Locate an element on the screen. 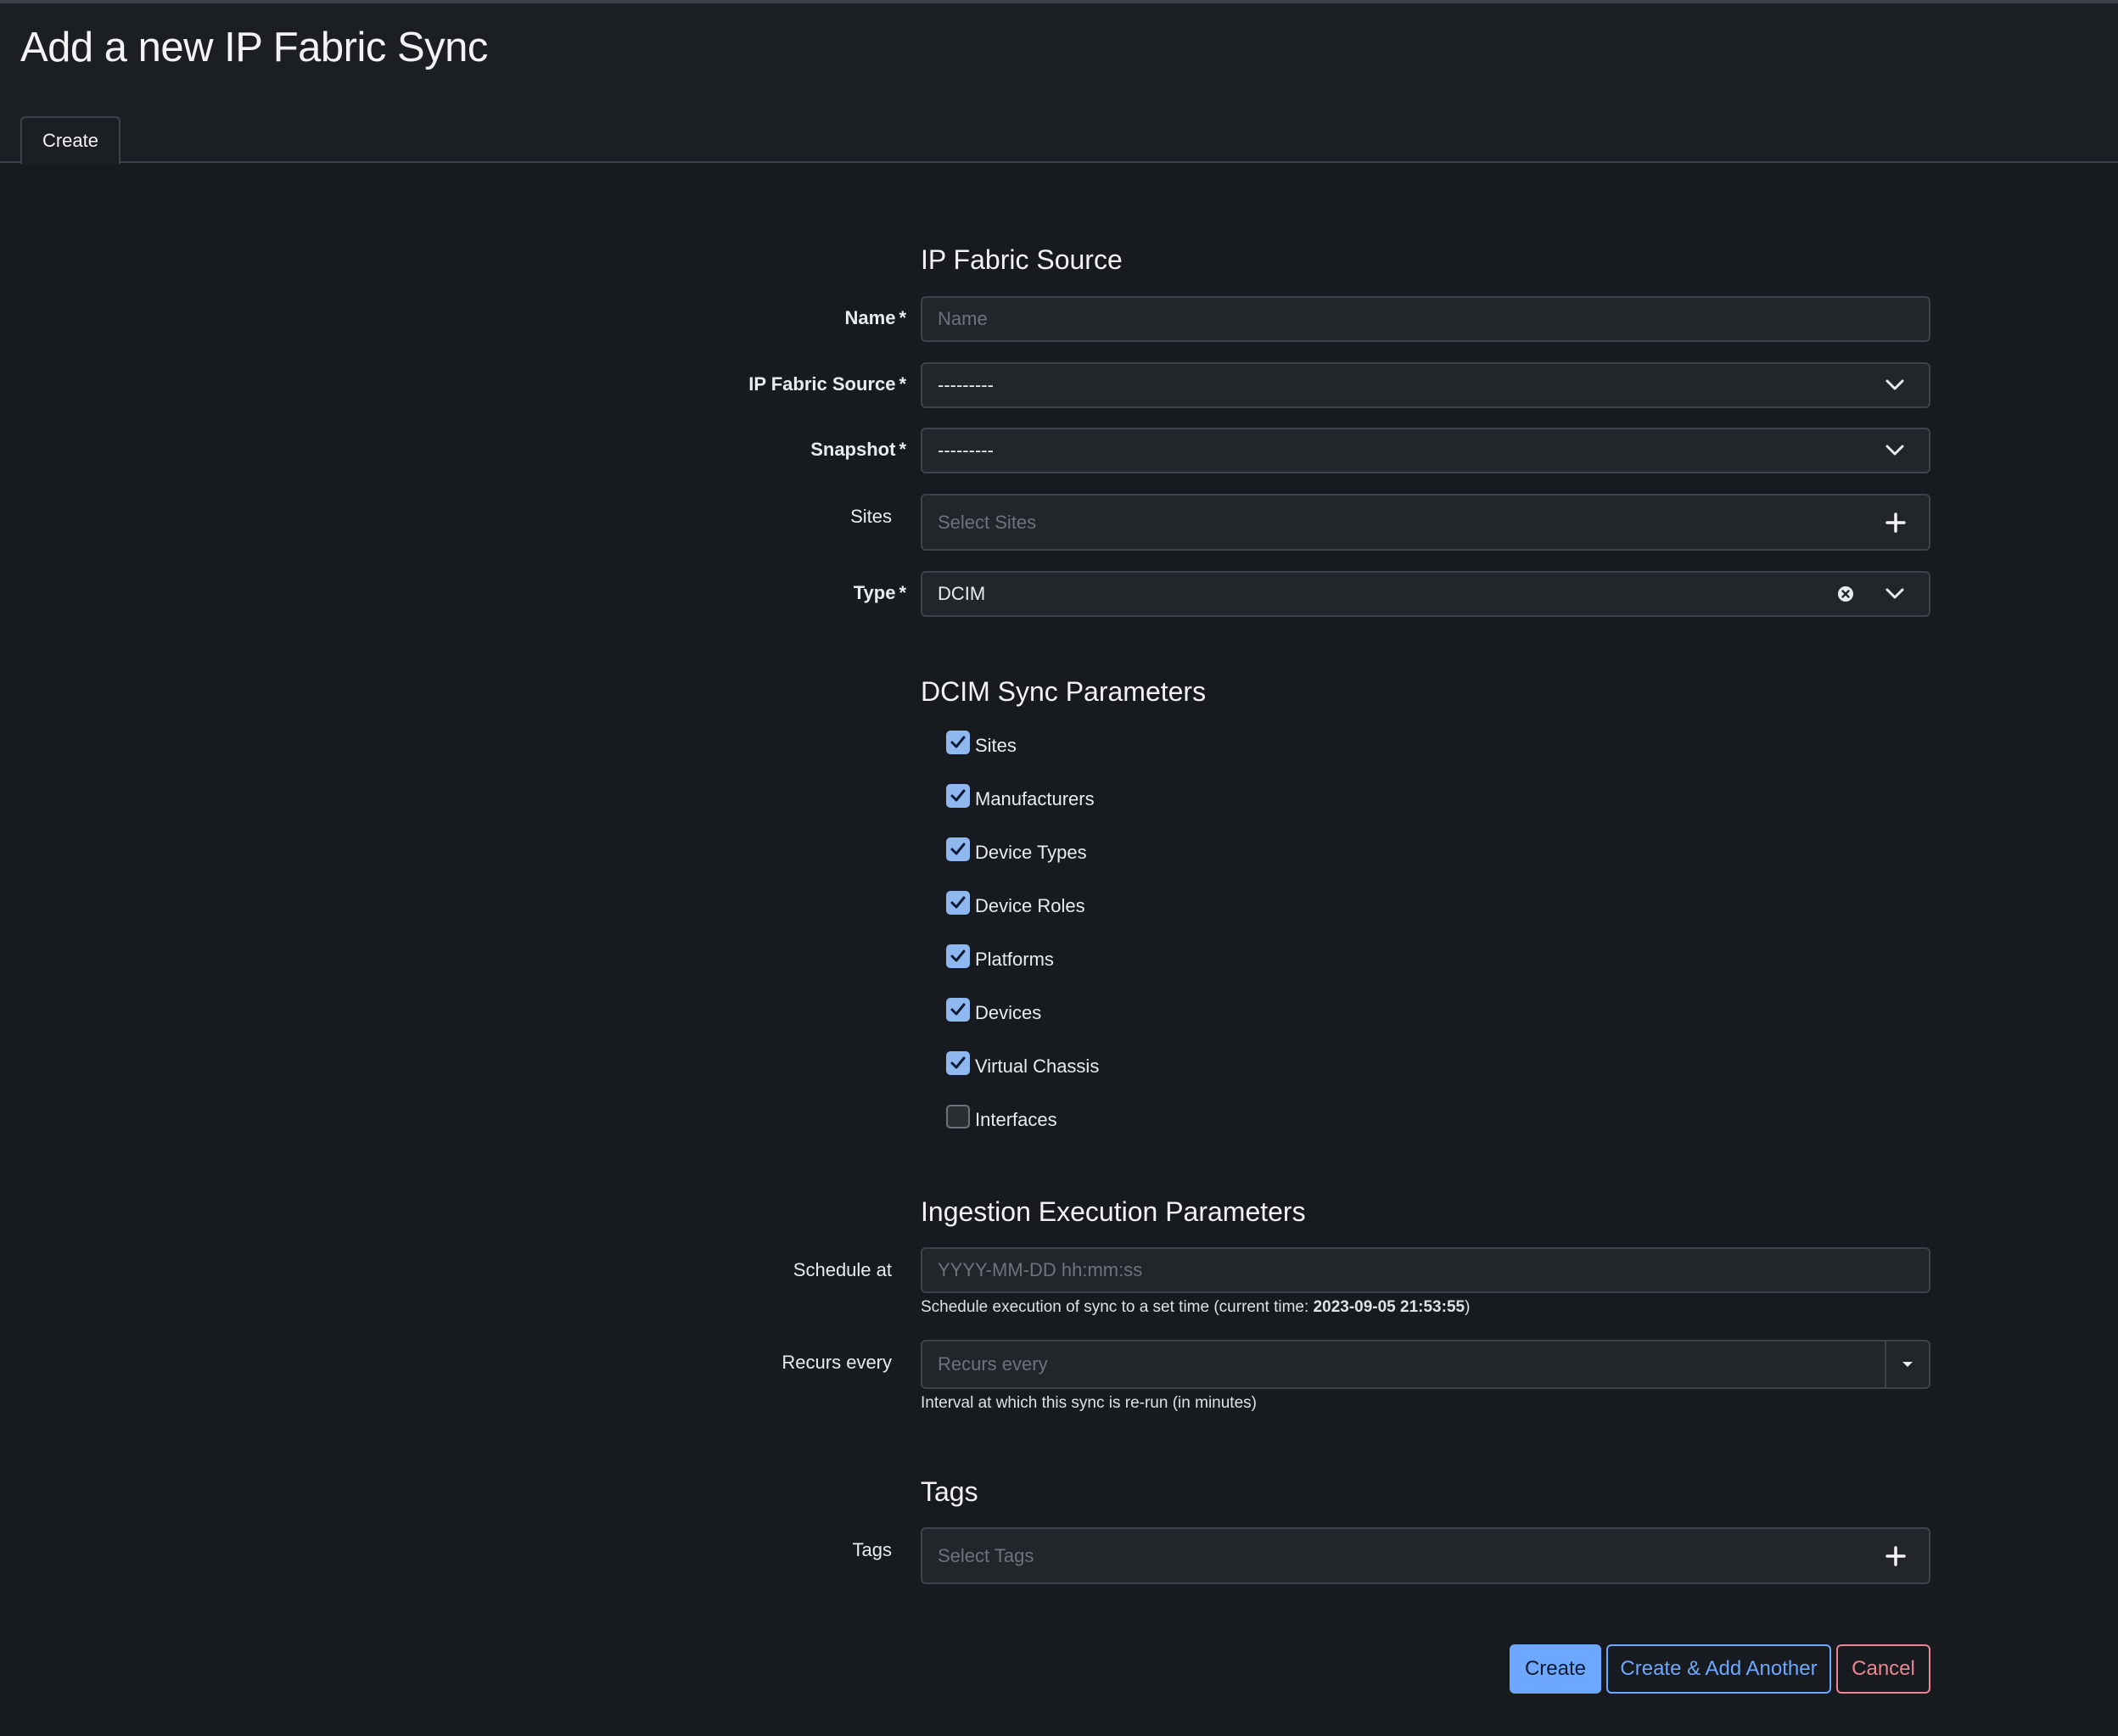 Image resolution: width=2118 pixels, height=1736 pixels. page-title: Add a new IP Fabric Sync is located at coordinates (254, 48).